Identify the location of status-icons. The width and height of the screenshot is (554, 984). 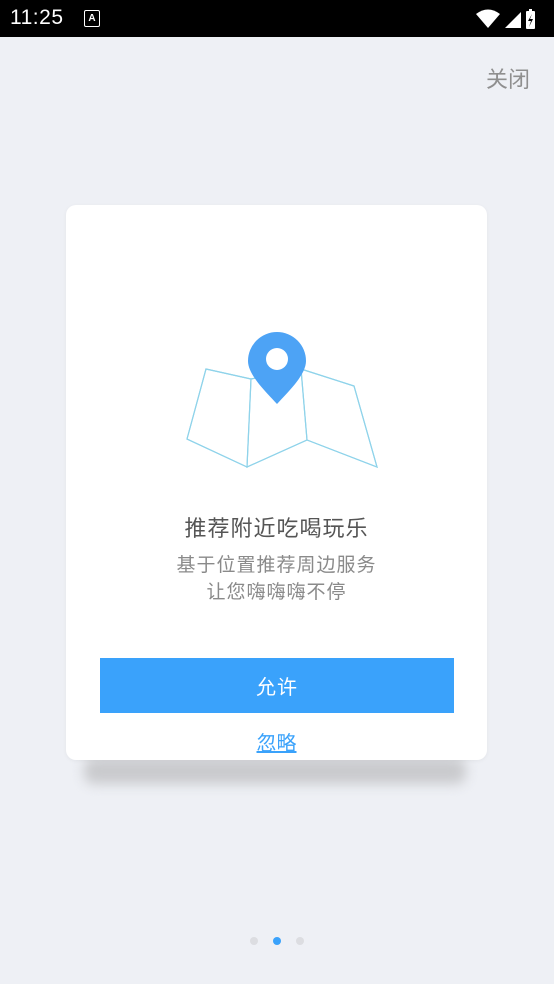
(505, 19).